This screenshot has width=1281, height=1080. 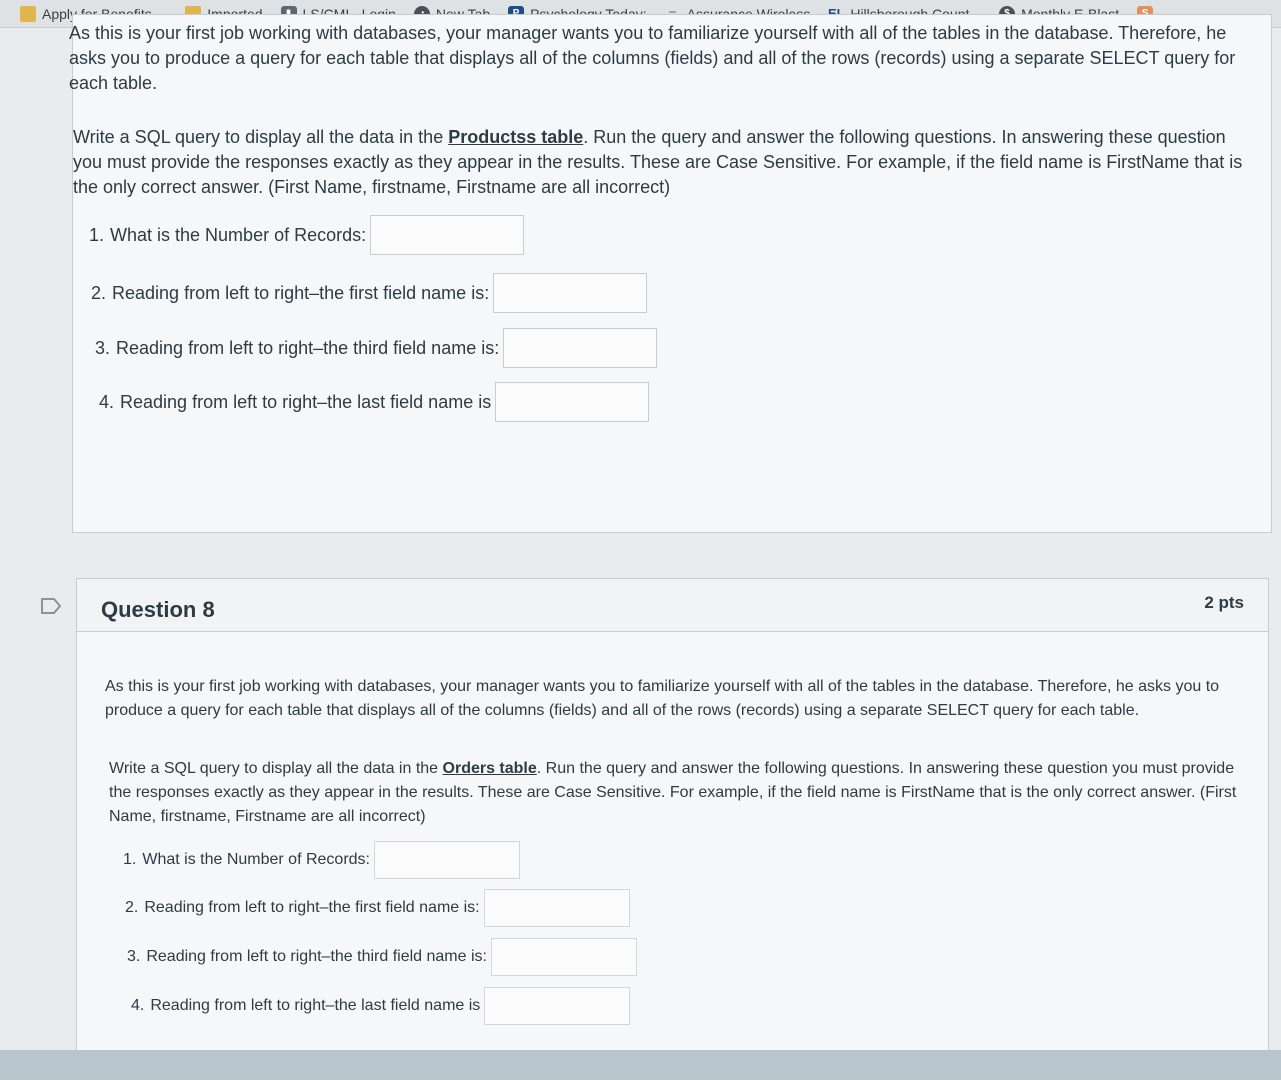 What do you see at coordinates (515, 137) in the screenshot?
I see `productss-table-link: Productss table` at bounding box center [515, 137].